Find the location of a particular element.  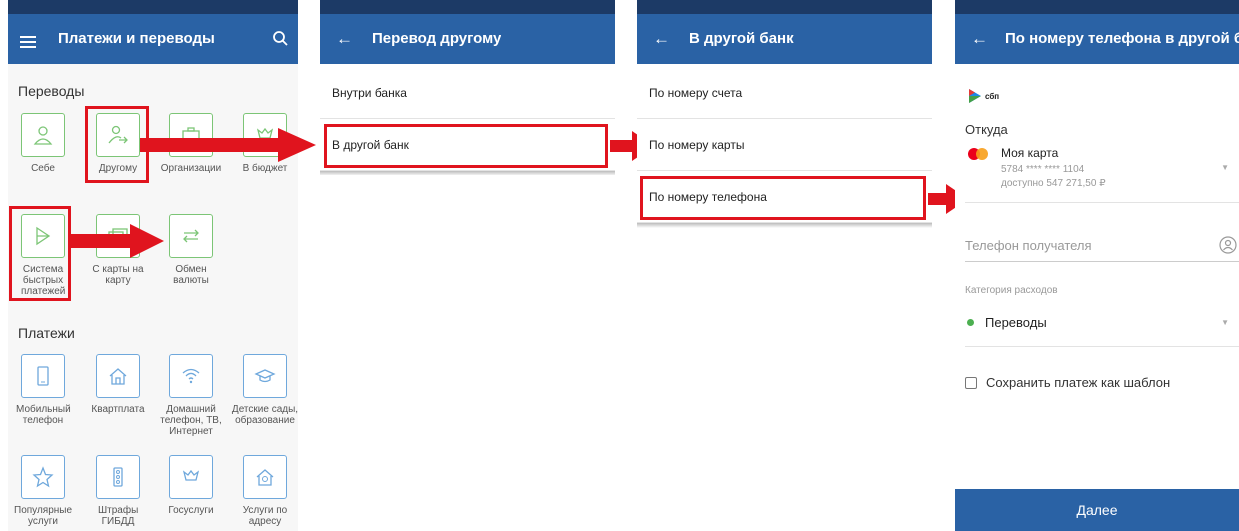

highlight-by-phone is located at coordinates (783, 198).